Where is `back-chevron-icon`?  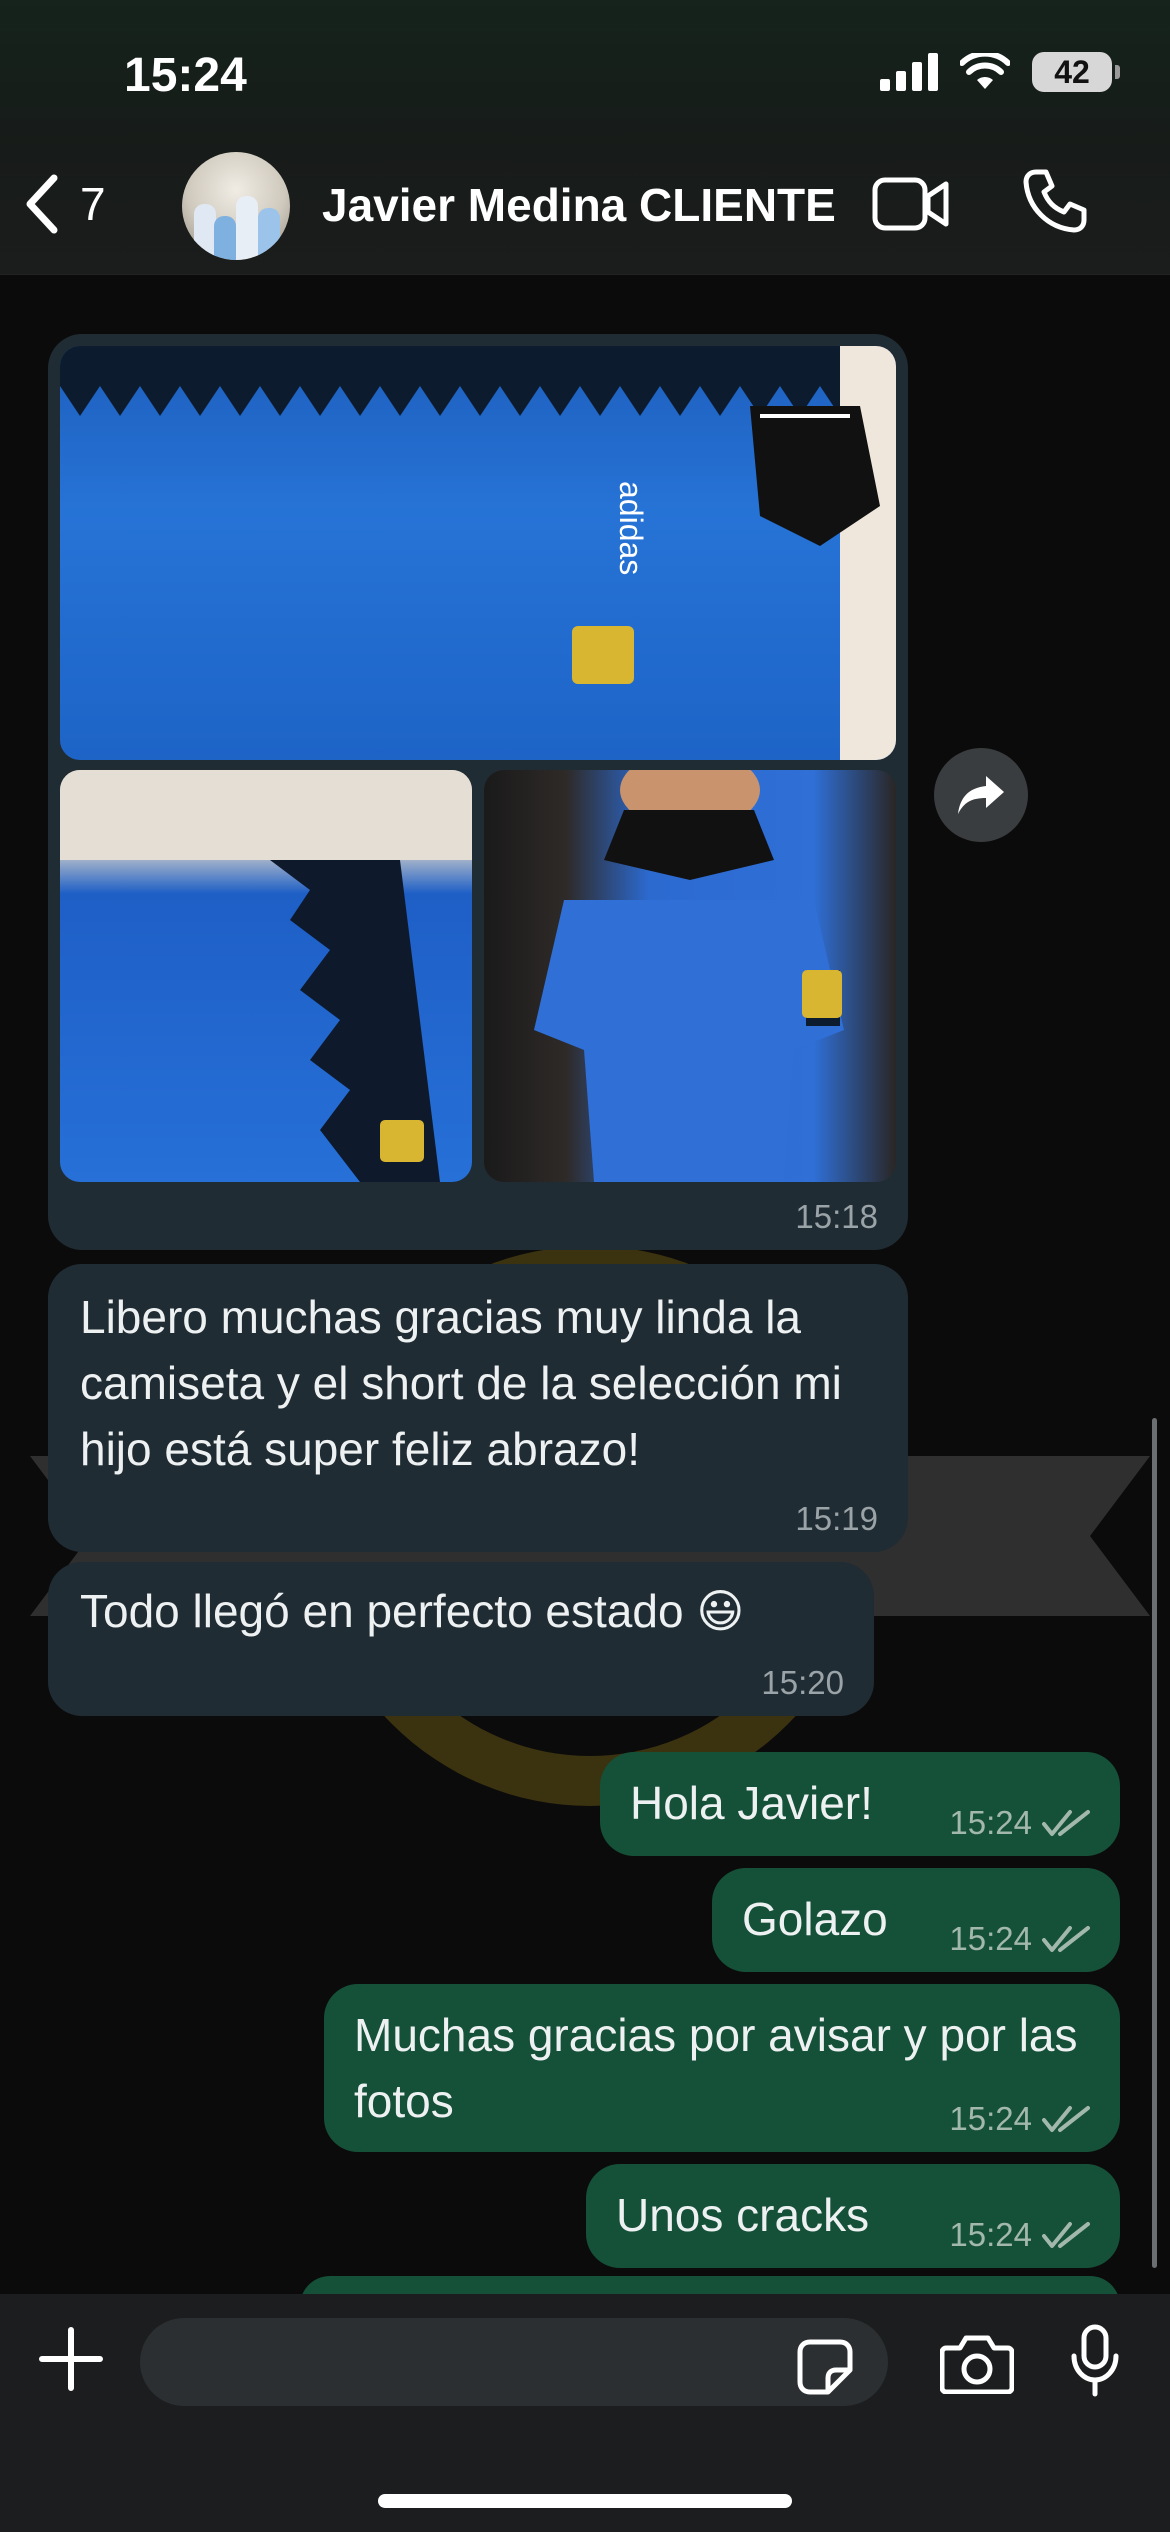 back-chevron-icon is located at coordinates (42, 204).